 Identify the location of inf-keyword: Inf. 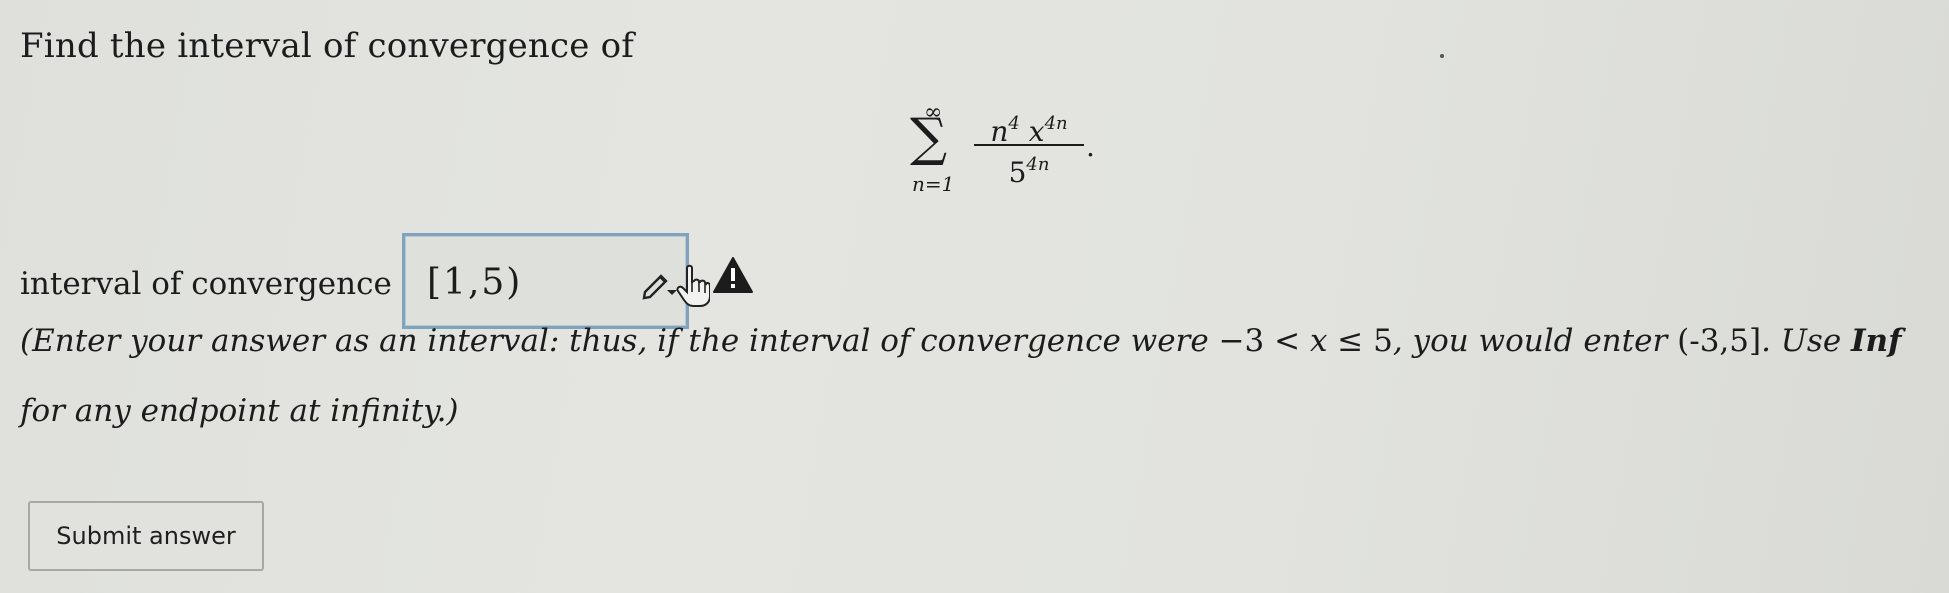
(1876, 341).